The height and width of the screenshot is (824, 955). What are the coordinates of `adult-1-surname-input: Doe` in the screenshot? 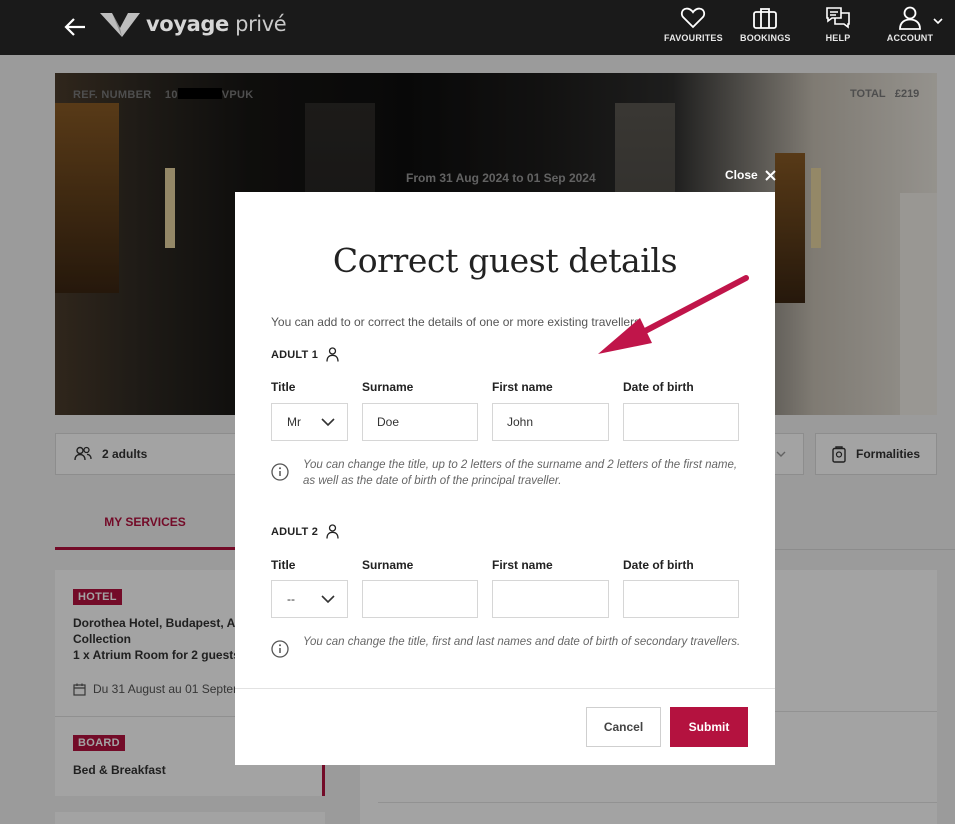 It's located at (420, 422).